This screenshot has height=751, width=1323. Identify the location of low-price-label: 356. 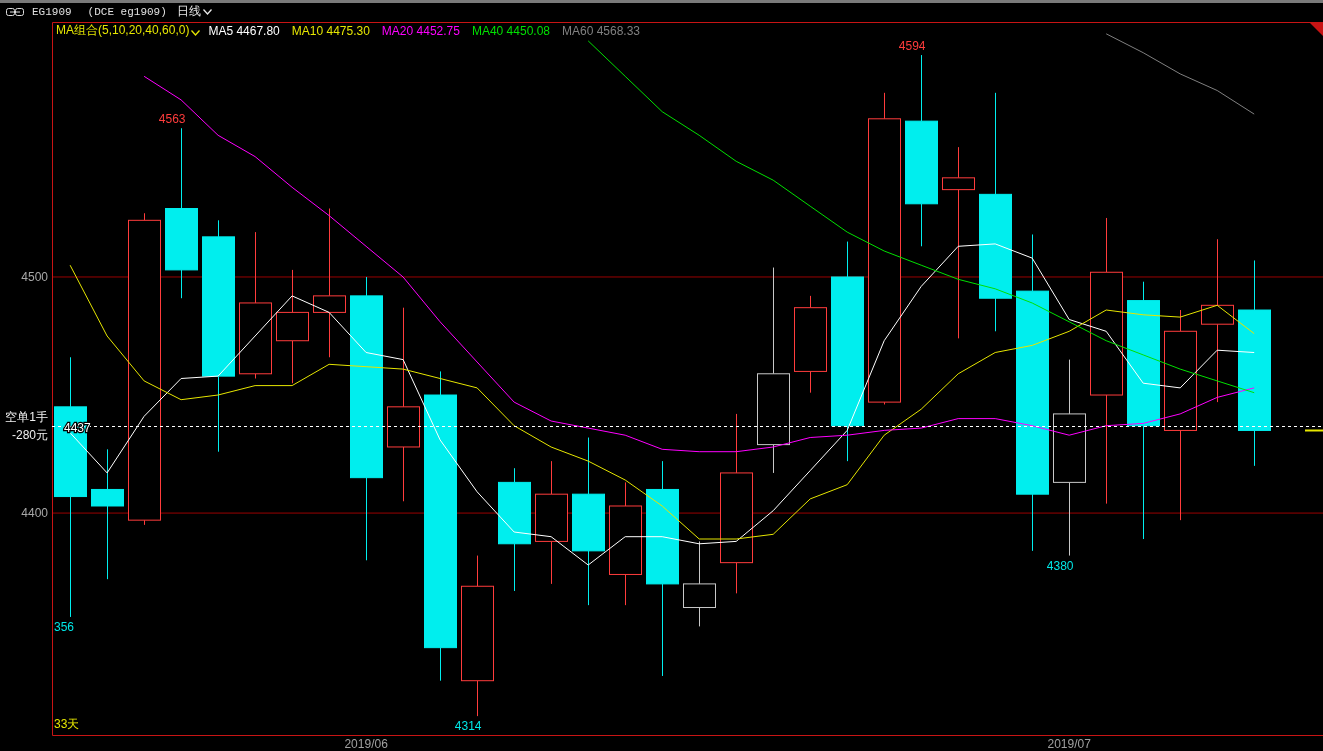
(64, 626).